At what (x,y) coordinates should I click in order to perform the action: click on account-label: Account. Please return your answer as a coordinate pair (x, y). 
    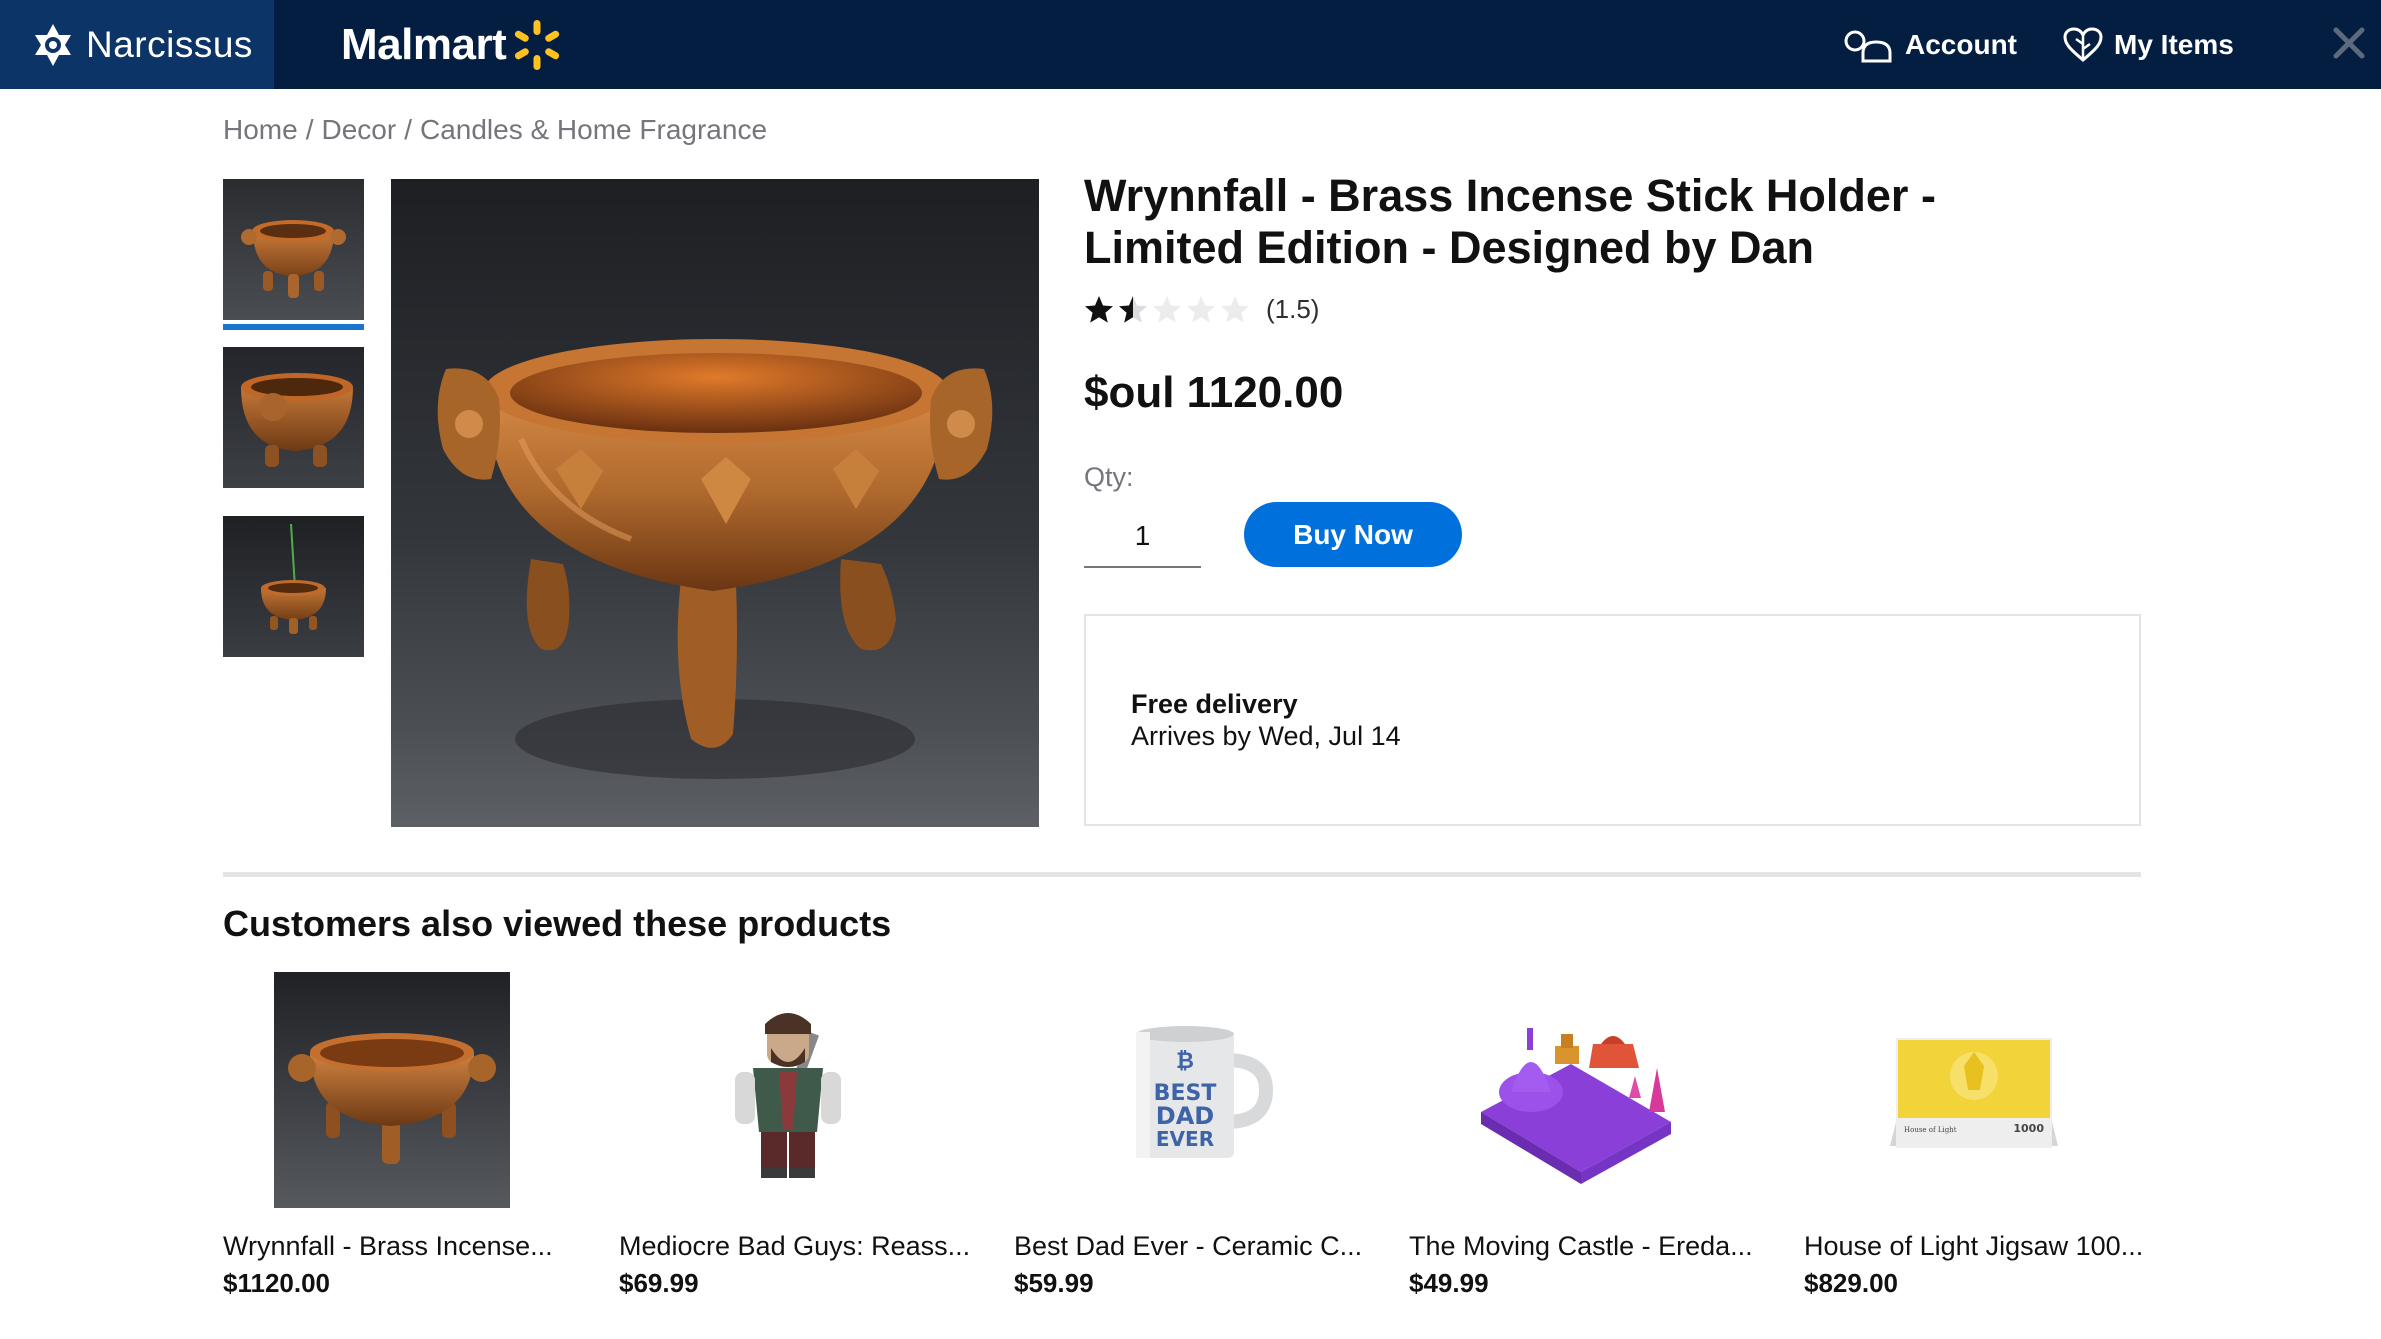
    Looking at the image, I should click on (1961, 44).